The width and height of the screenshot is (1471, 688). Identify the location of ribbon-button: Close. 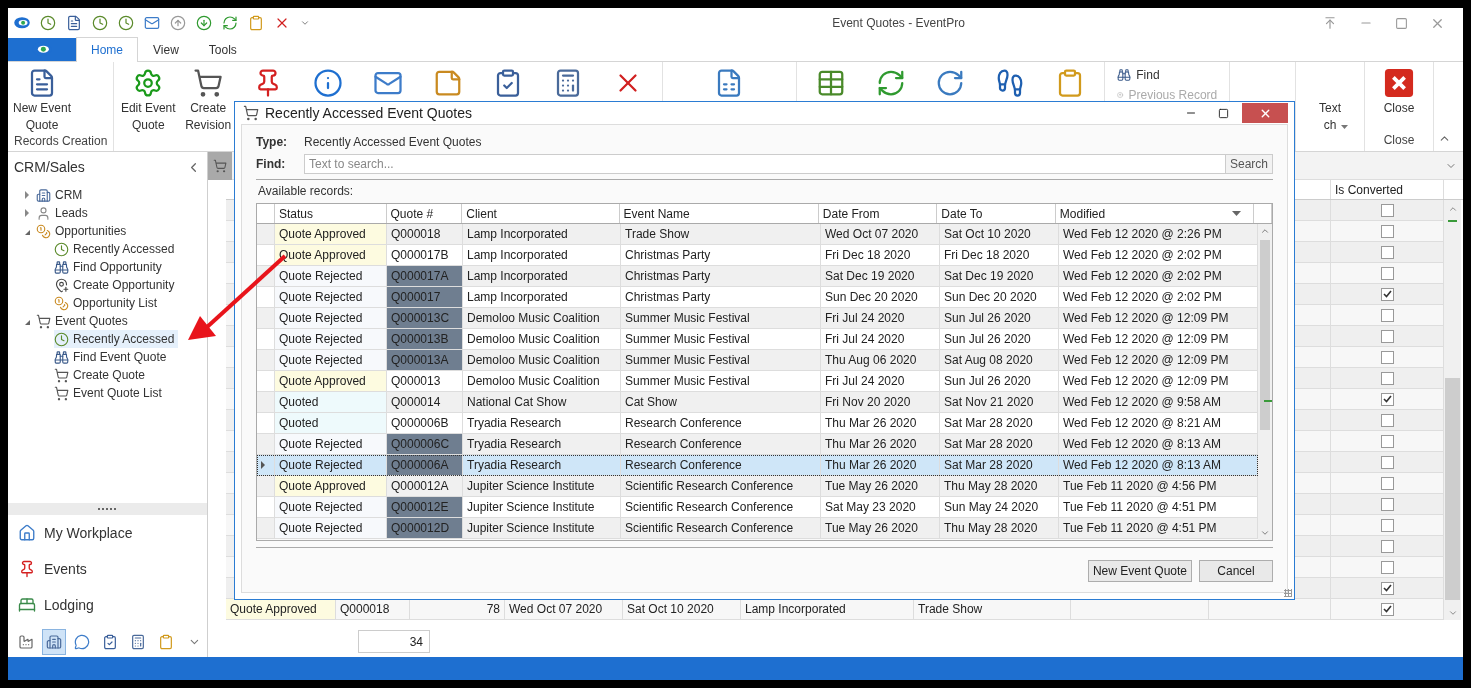
(1399, 99).